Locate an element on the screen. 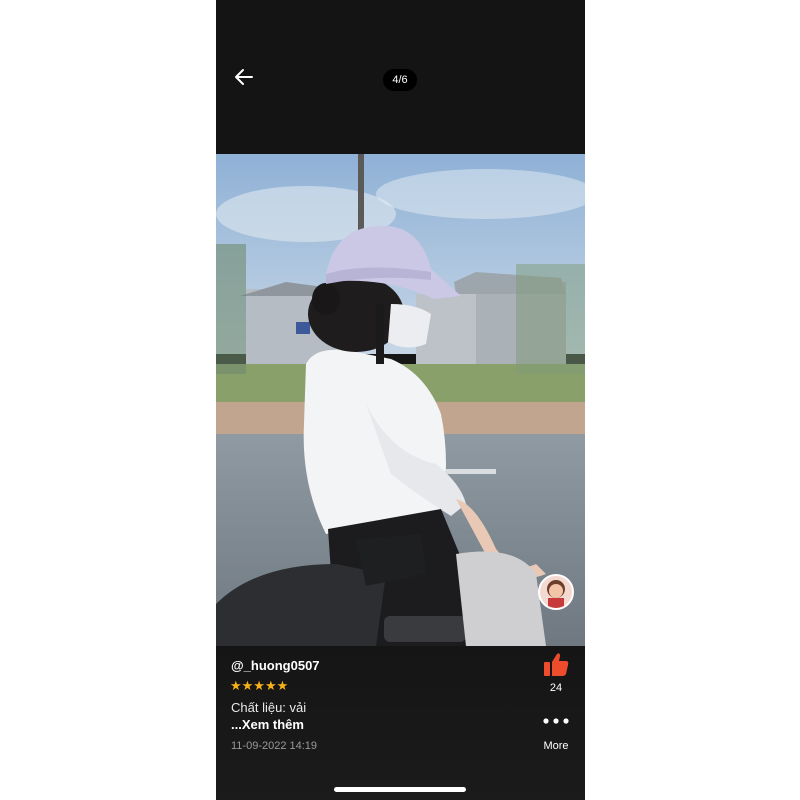 The image size is (800, 800). back-button is located at coordinates (244, 78).